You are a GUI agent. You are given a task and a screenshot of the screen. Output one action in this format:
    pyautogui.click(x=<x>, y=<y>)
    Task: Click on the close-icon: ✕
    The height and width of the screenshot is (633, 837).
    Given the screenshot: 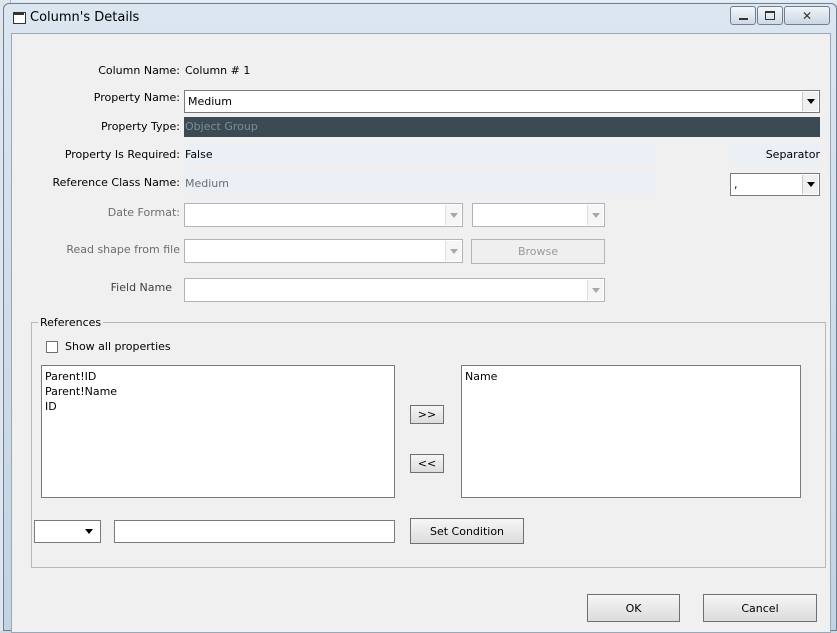 What is the action you would take?
    pyautogui.click(x=807, y=15)
    